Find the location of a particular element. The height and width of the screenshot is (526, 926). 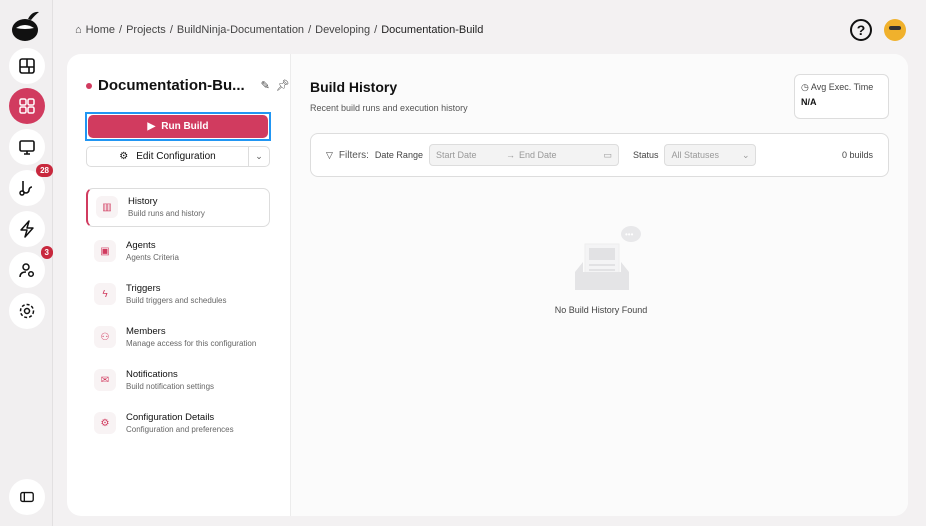

empty-state: ••• No Build History Found is located at coordinates (601, 269).